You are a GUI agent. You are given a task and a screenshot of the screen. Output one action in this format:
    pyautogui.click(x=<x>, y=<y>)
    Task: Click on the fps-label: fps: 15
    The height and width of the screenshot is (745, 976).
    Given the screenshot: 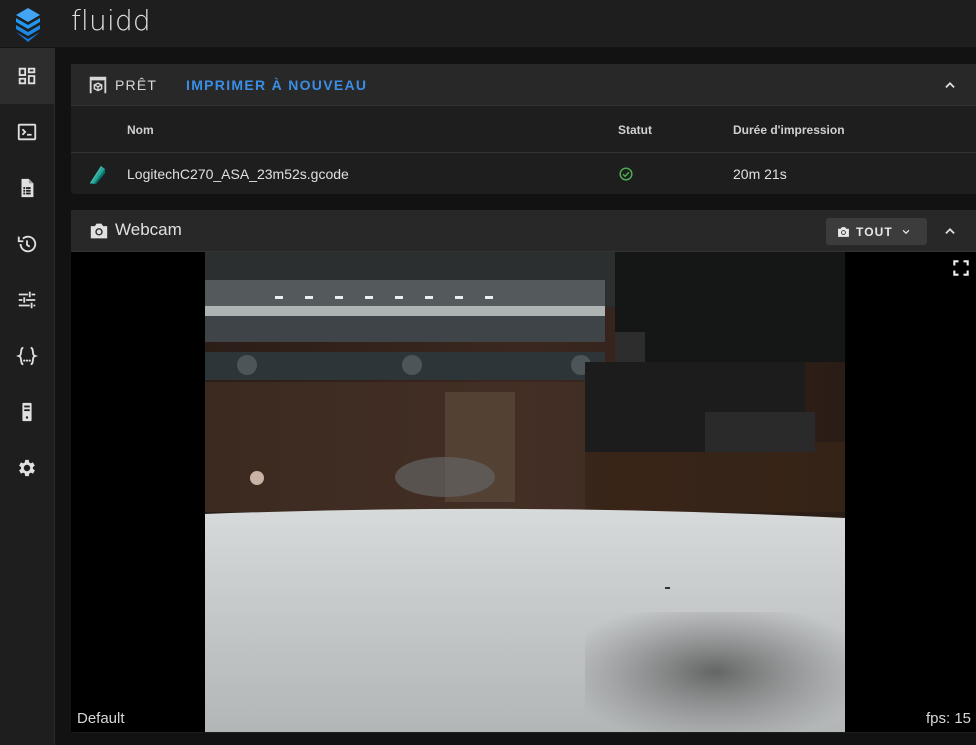 What is the action you would take?
    pyautogui.click(x=949, y=718)
    